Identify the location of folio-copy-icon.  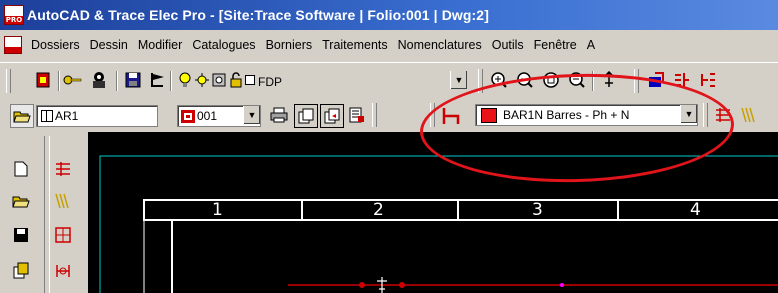
(306, 116).